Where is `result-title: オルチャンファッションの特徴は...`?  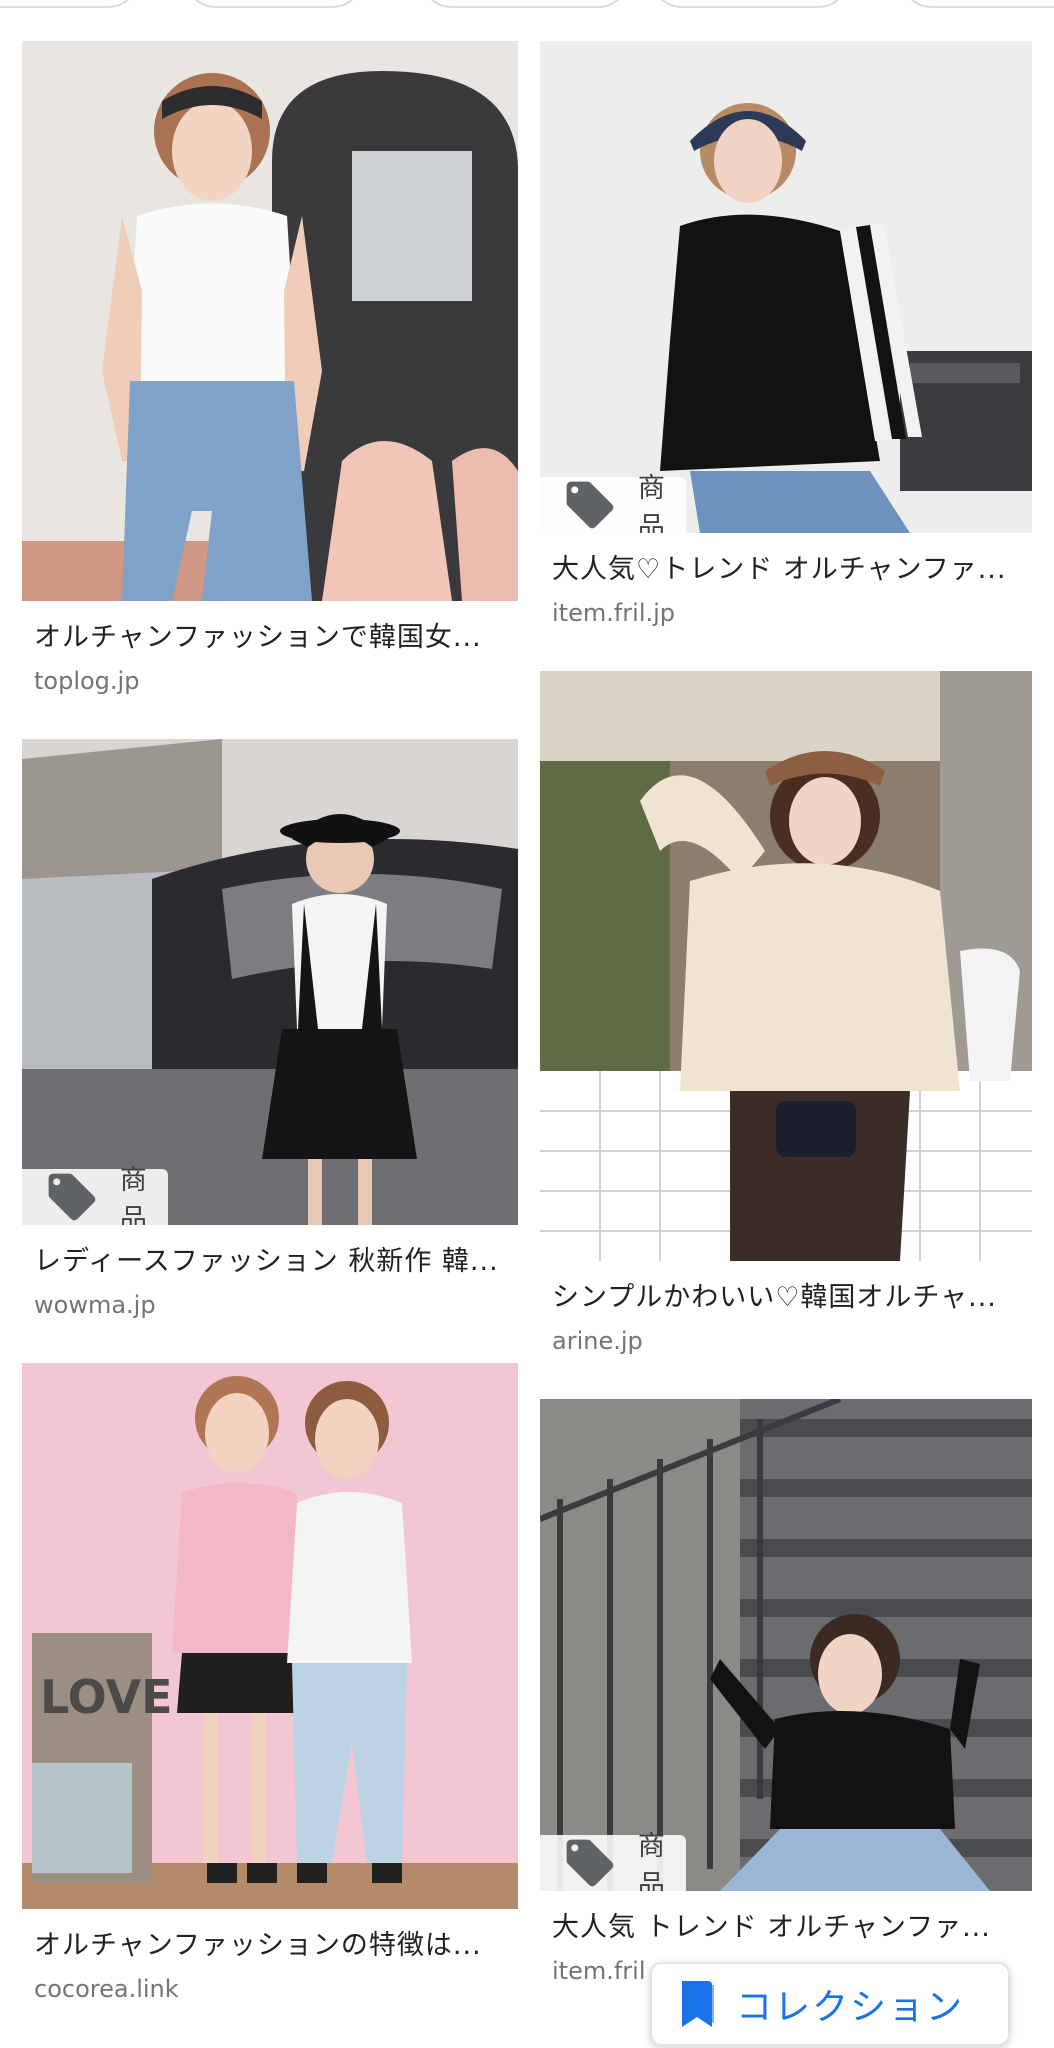 result-title: オルチャンファッションの特徴は... is located at coordinates (270, 1946).